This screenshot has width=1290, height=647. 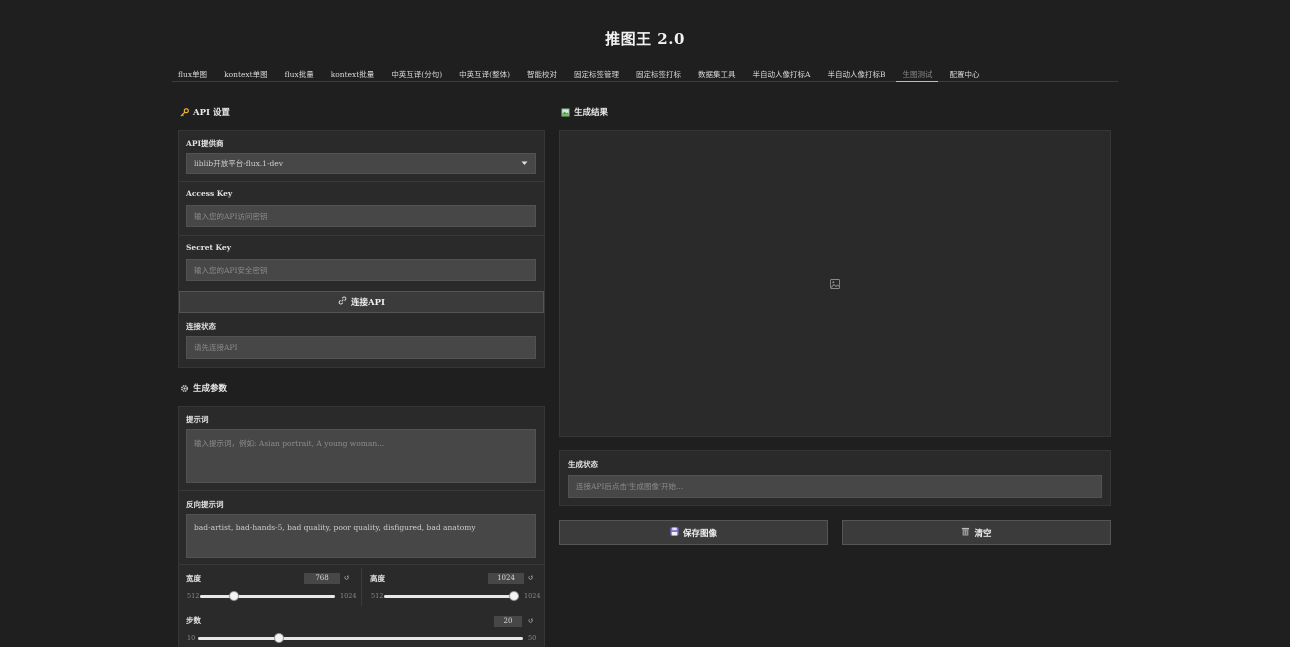 What do you see at coordinates (674, 532) in the screenshot?
I see `floppy-disk-icon` at bounding box center [674, 532].